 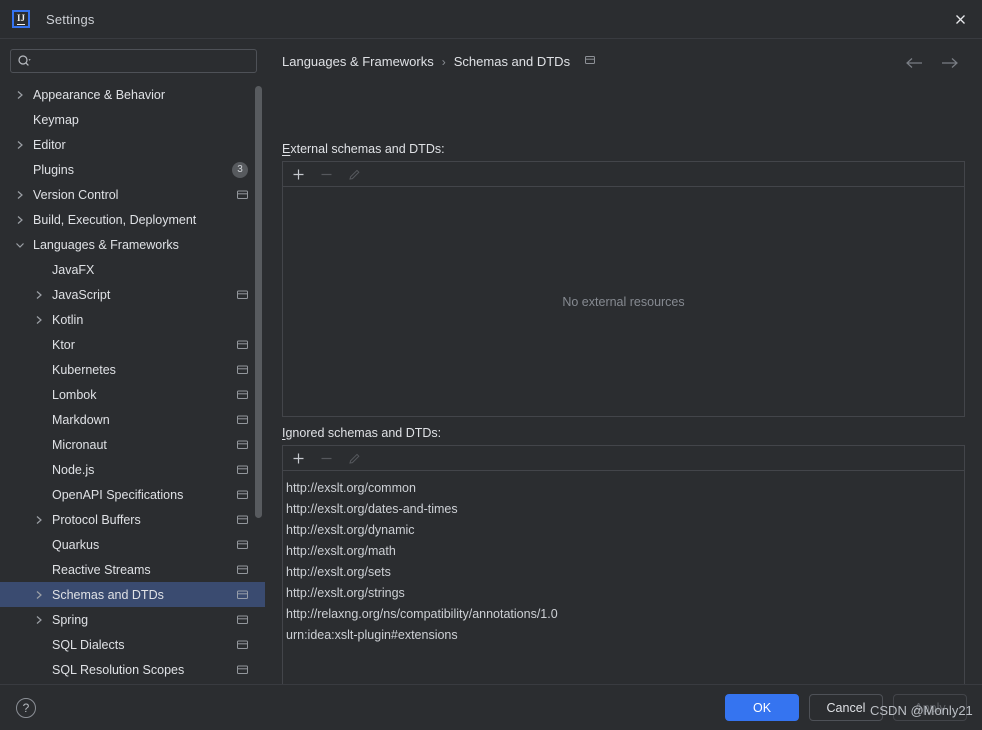 What do you see at coordinates (132, 94) in the screenshot?
I see `sidebar-item-appearance-behavior: Appearance & Behavior` at bounding box center [132, 94].